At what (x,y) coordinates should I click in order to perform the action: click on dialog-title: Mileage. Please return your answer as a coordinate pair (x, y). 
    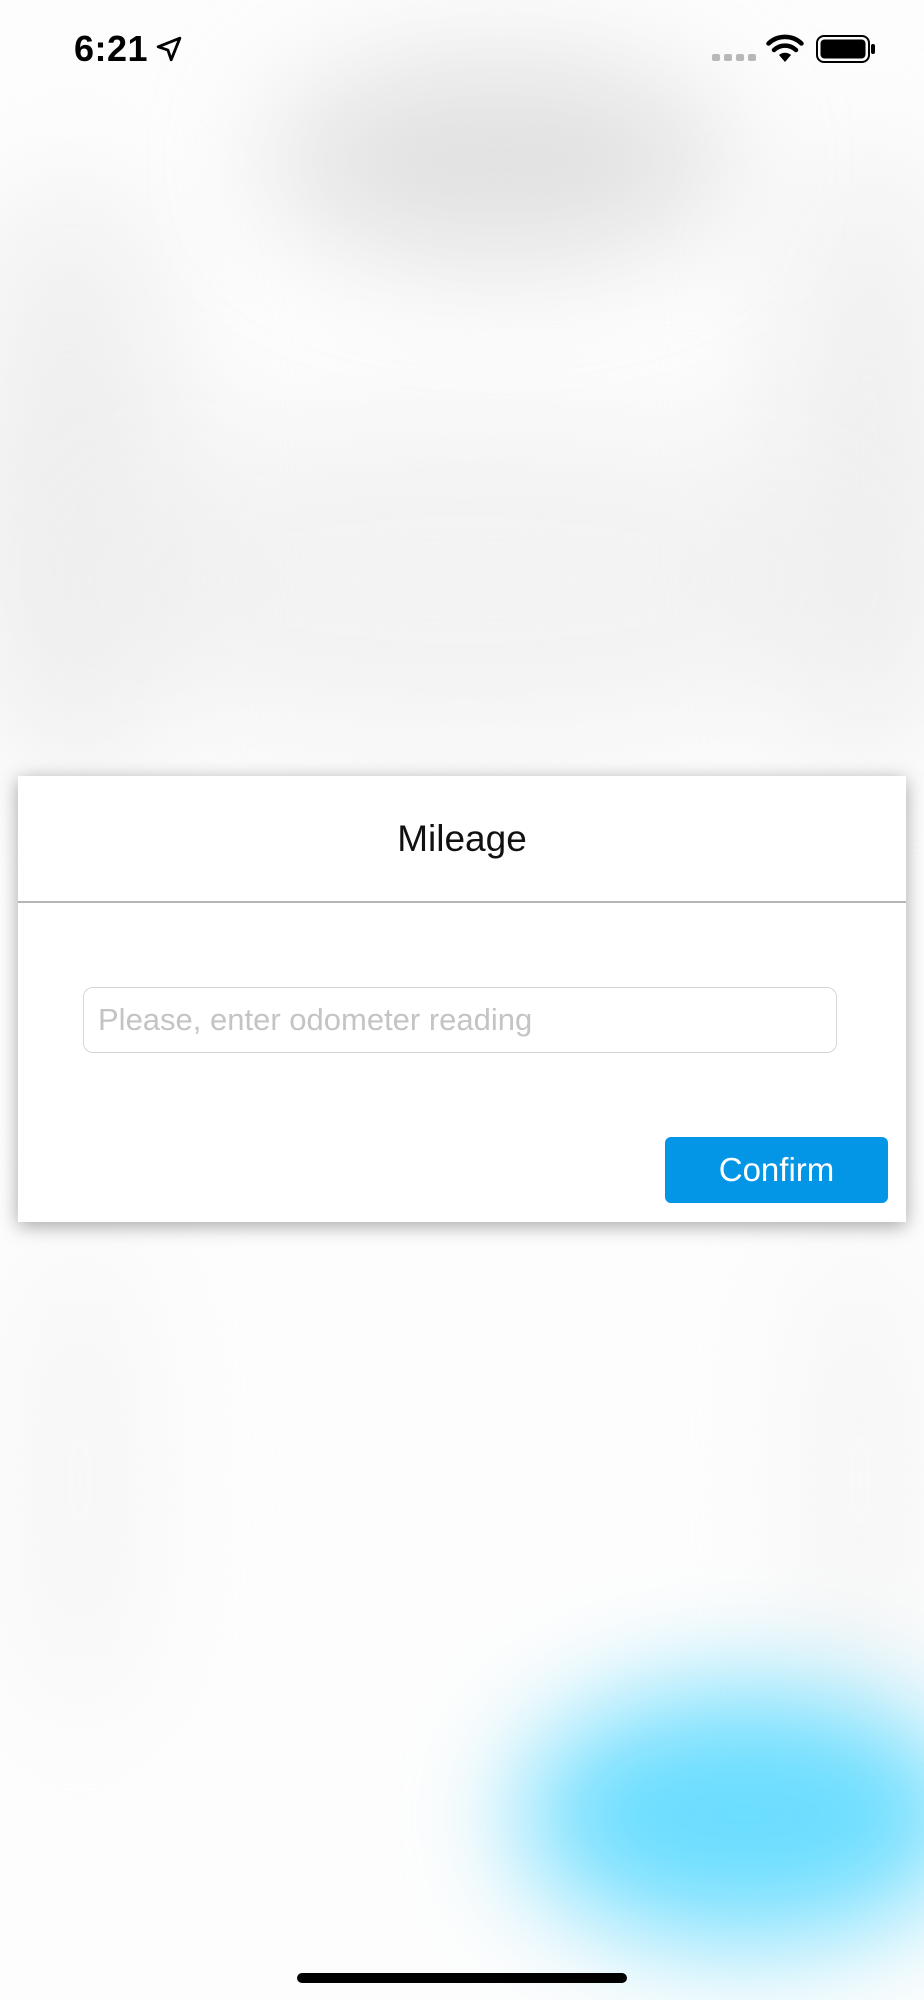
    Looking at the image, I should click on (462, 838).